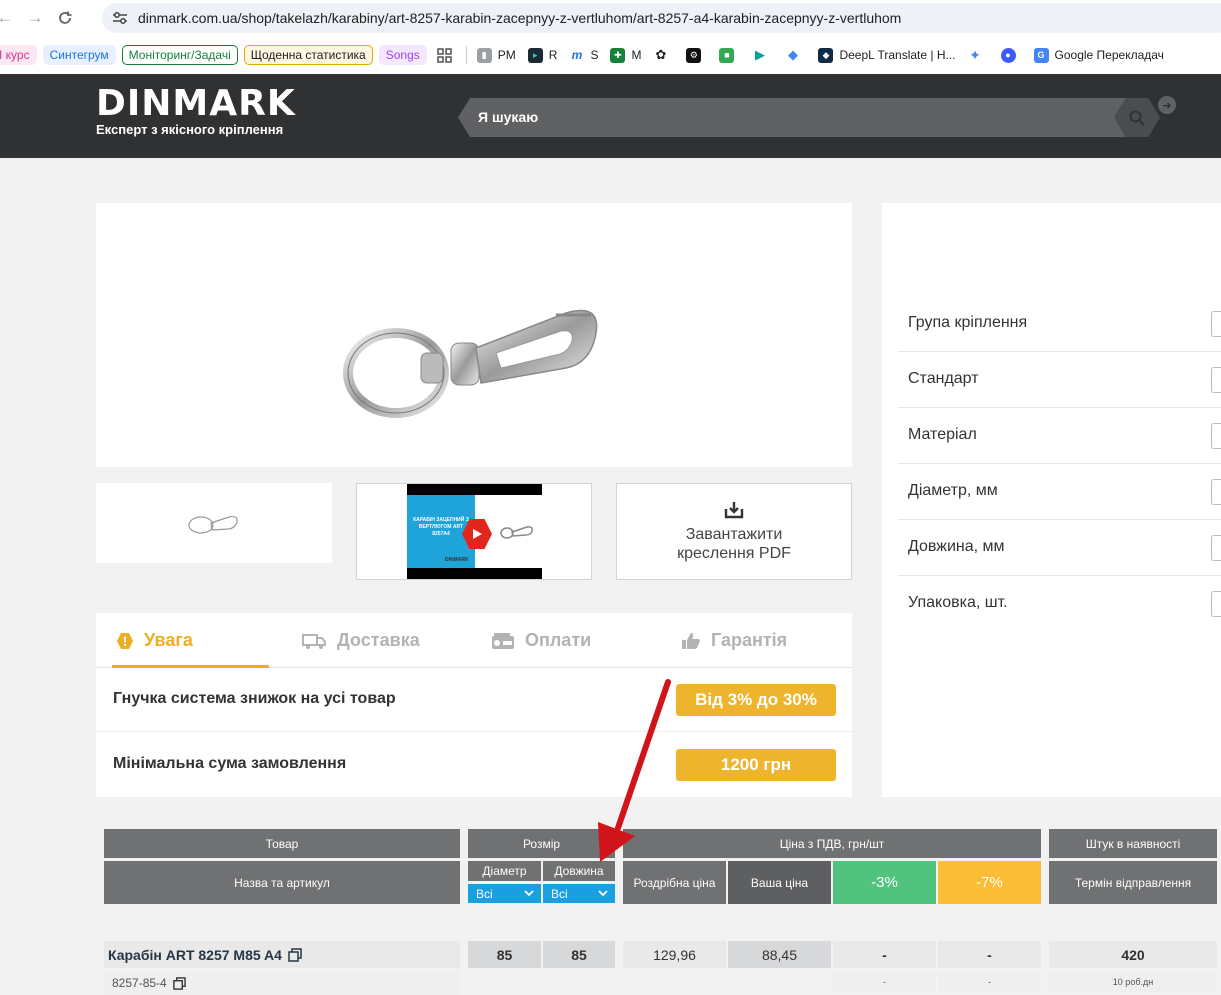  I want to click on filter-material: Матеріал, so click(1059, 436).